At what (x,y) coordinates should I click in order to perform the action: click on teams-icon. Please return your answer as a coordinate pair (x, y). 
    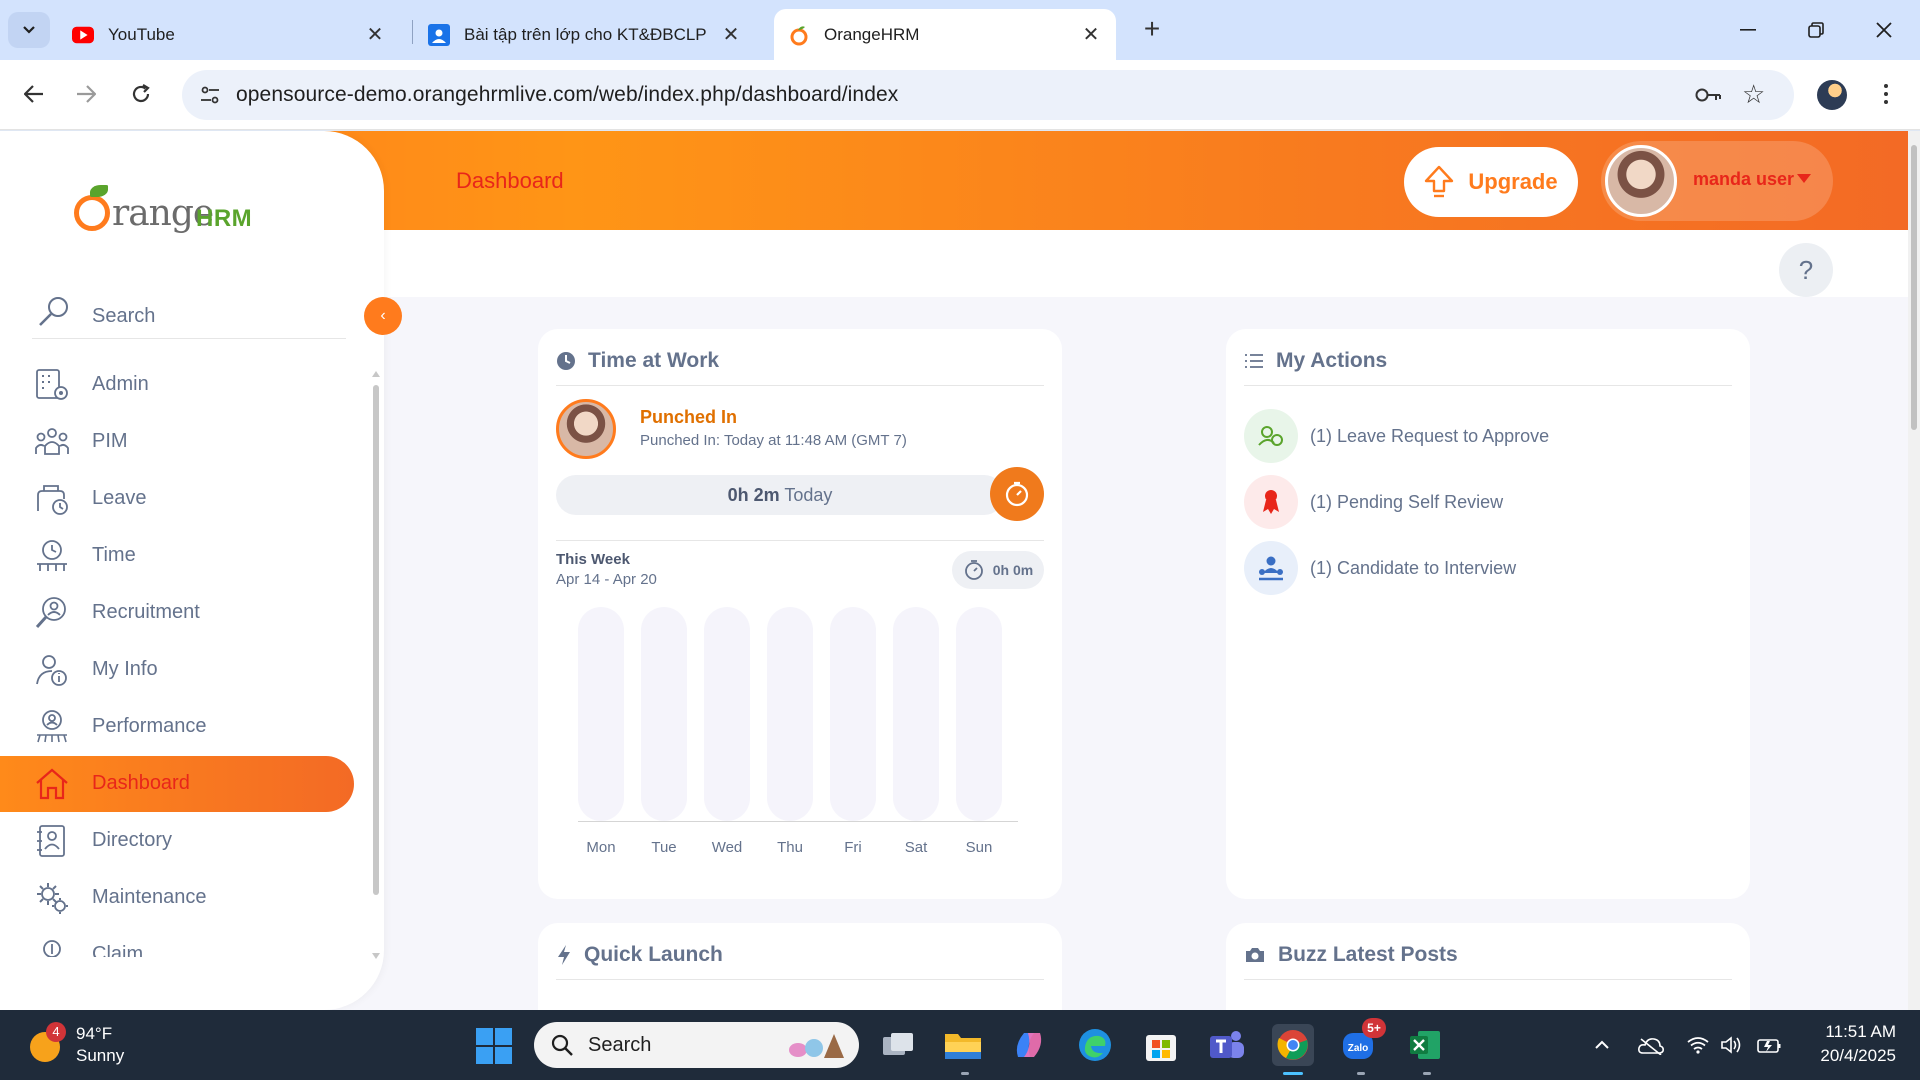
    Looking at the image, I should click on (1227, 1045).